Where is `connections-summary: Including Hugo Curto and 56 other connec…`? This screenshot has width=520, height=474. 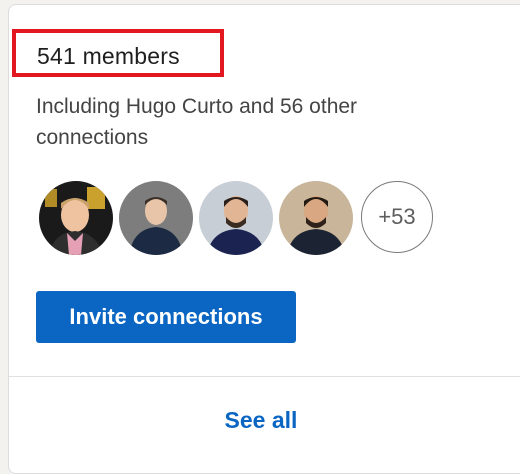
connections-summary: Including Hugo Curto and 56 other connec… is located at coordinates (197, 122).